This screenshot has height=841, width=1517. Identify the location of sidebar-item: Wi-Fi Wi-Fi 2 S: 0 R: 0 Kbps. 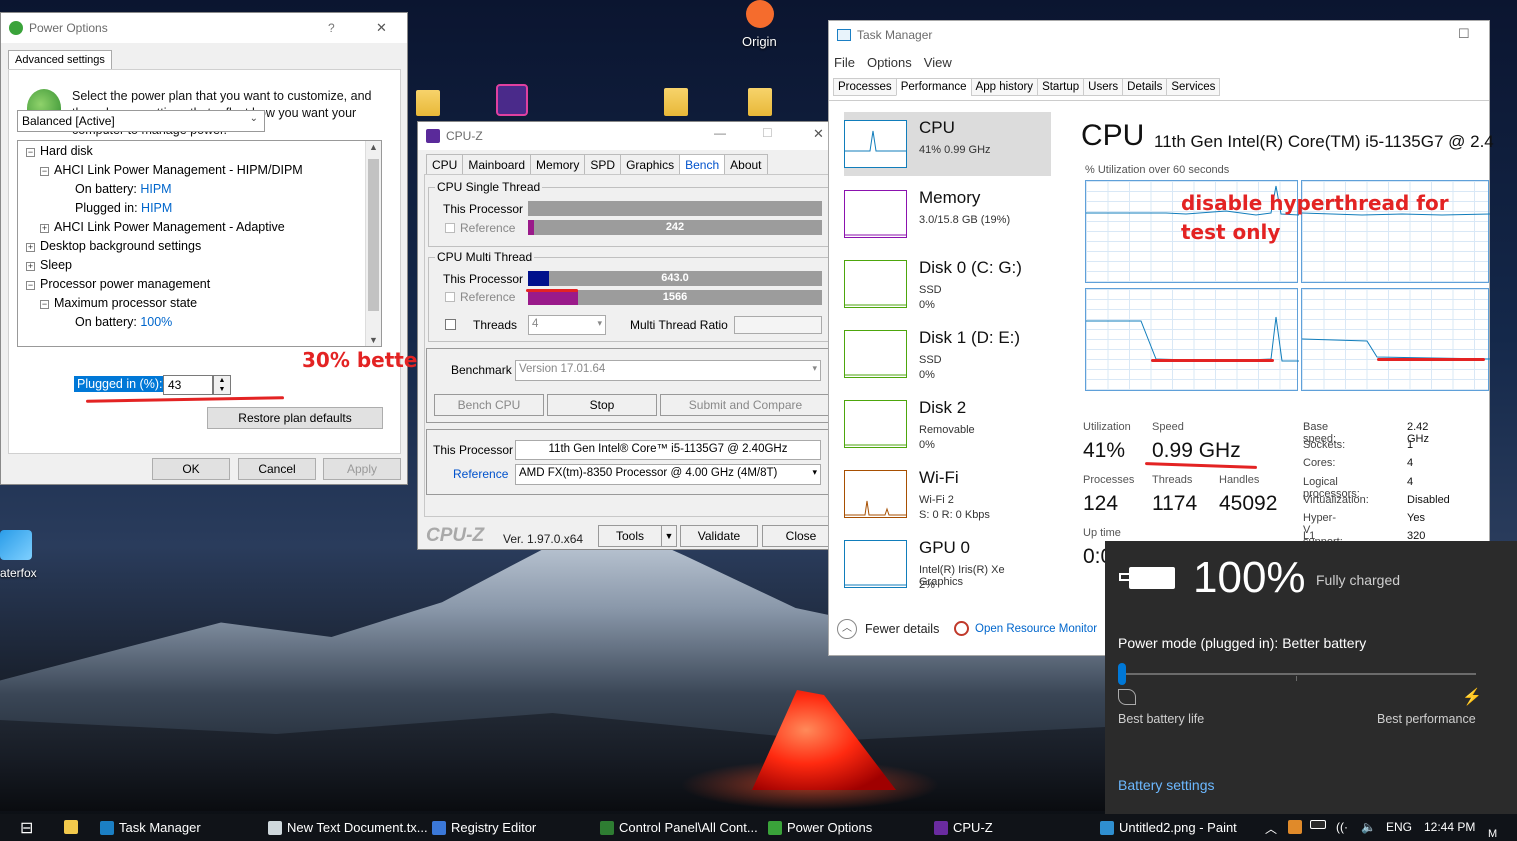
(947, 494).